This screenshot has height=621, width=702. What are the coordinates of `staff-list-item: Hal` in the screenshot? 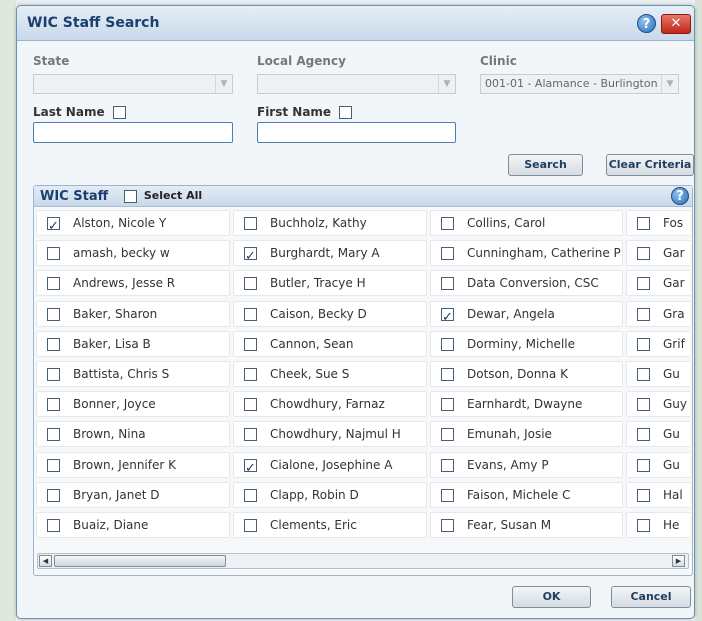 It's located at (658, 495).